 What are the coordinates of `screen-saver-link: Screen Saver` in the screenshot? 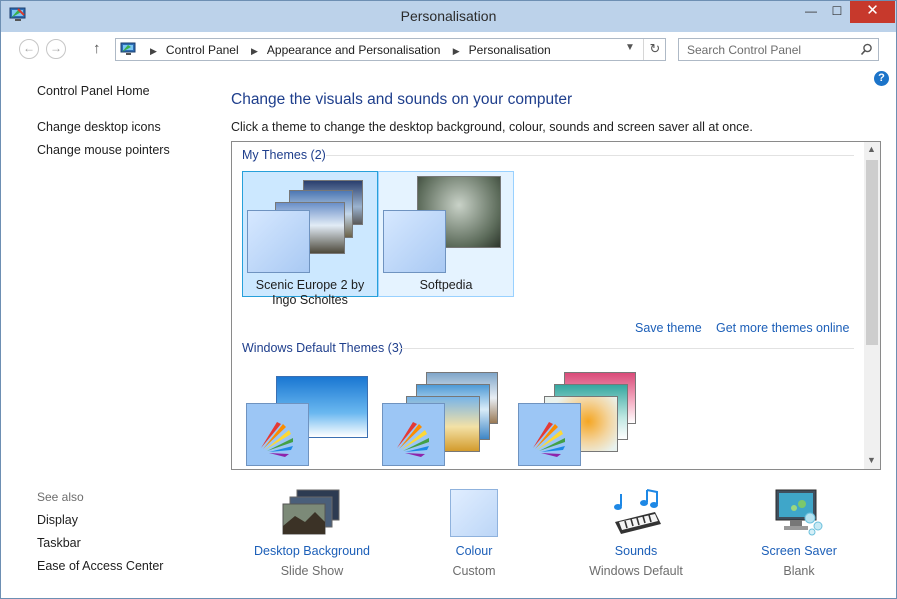 It's located at (799, 551).